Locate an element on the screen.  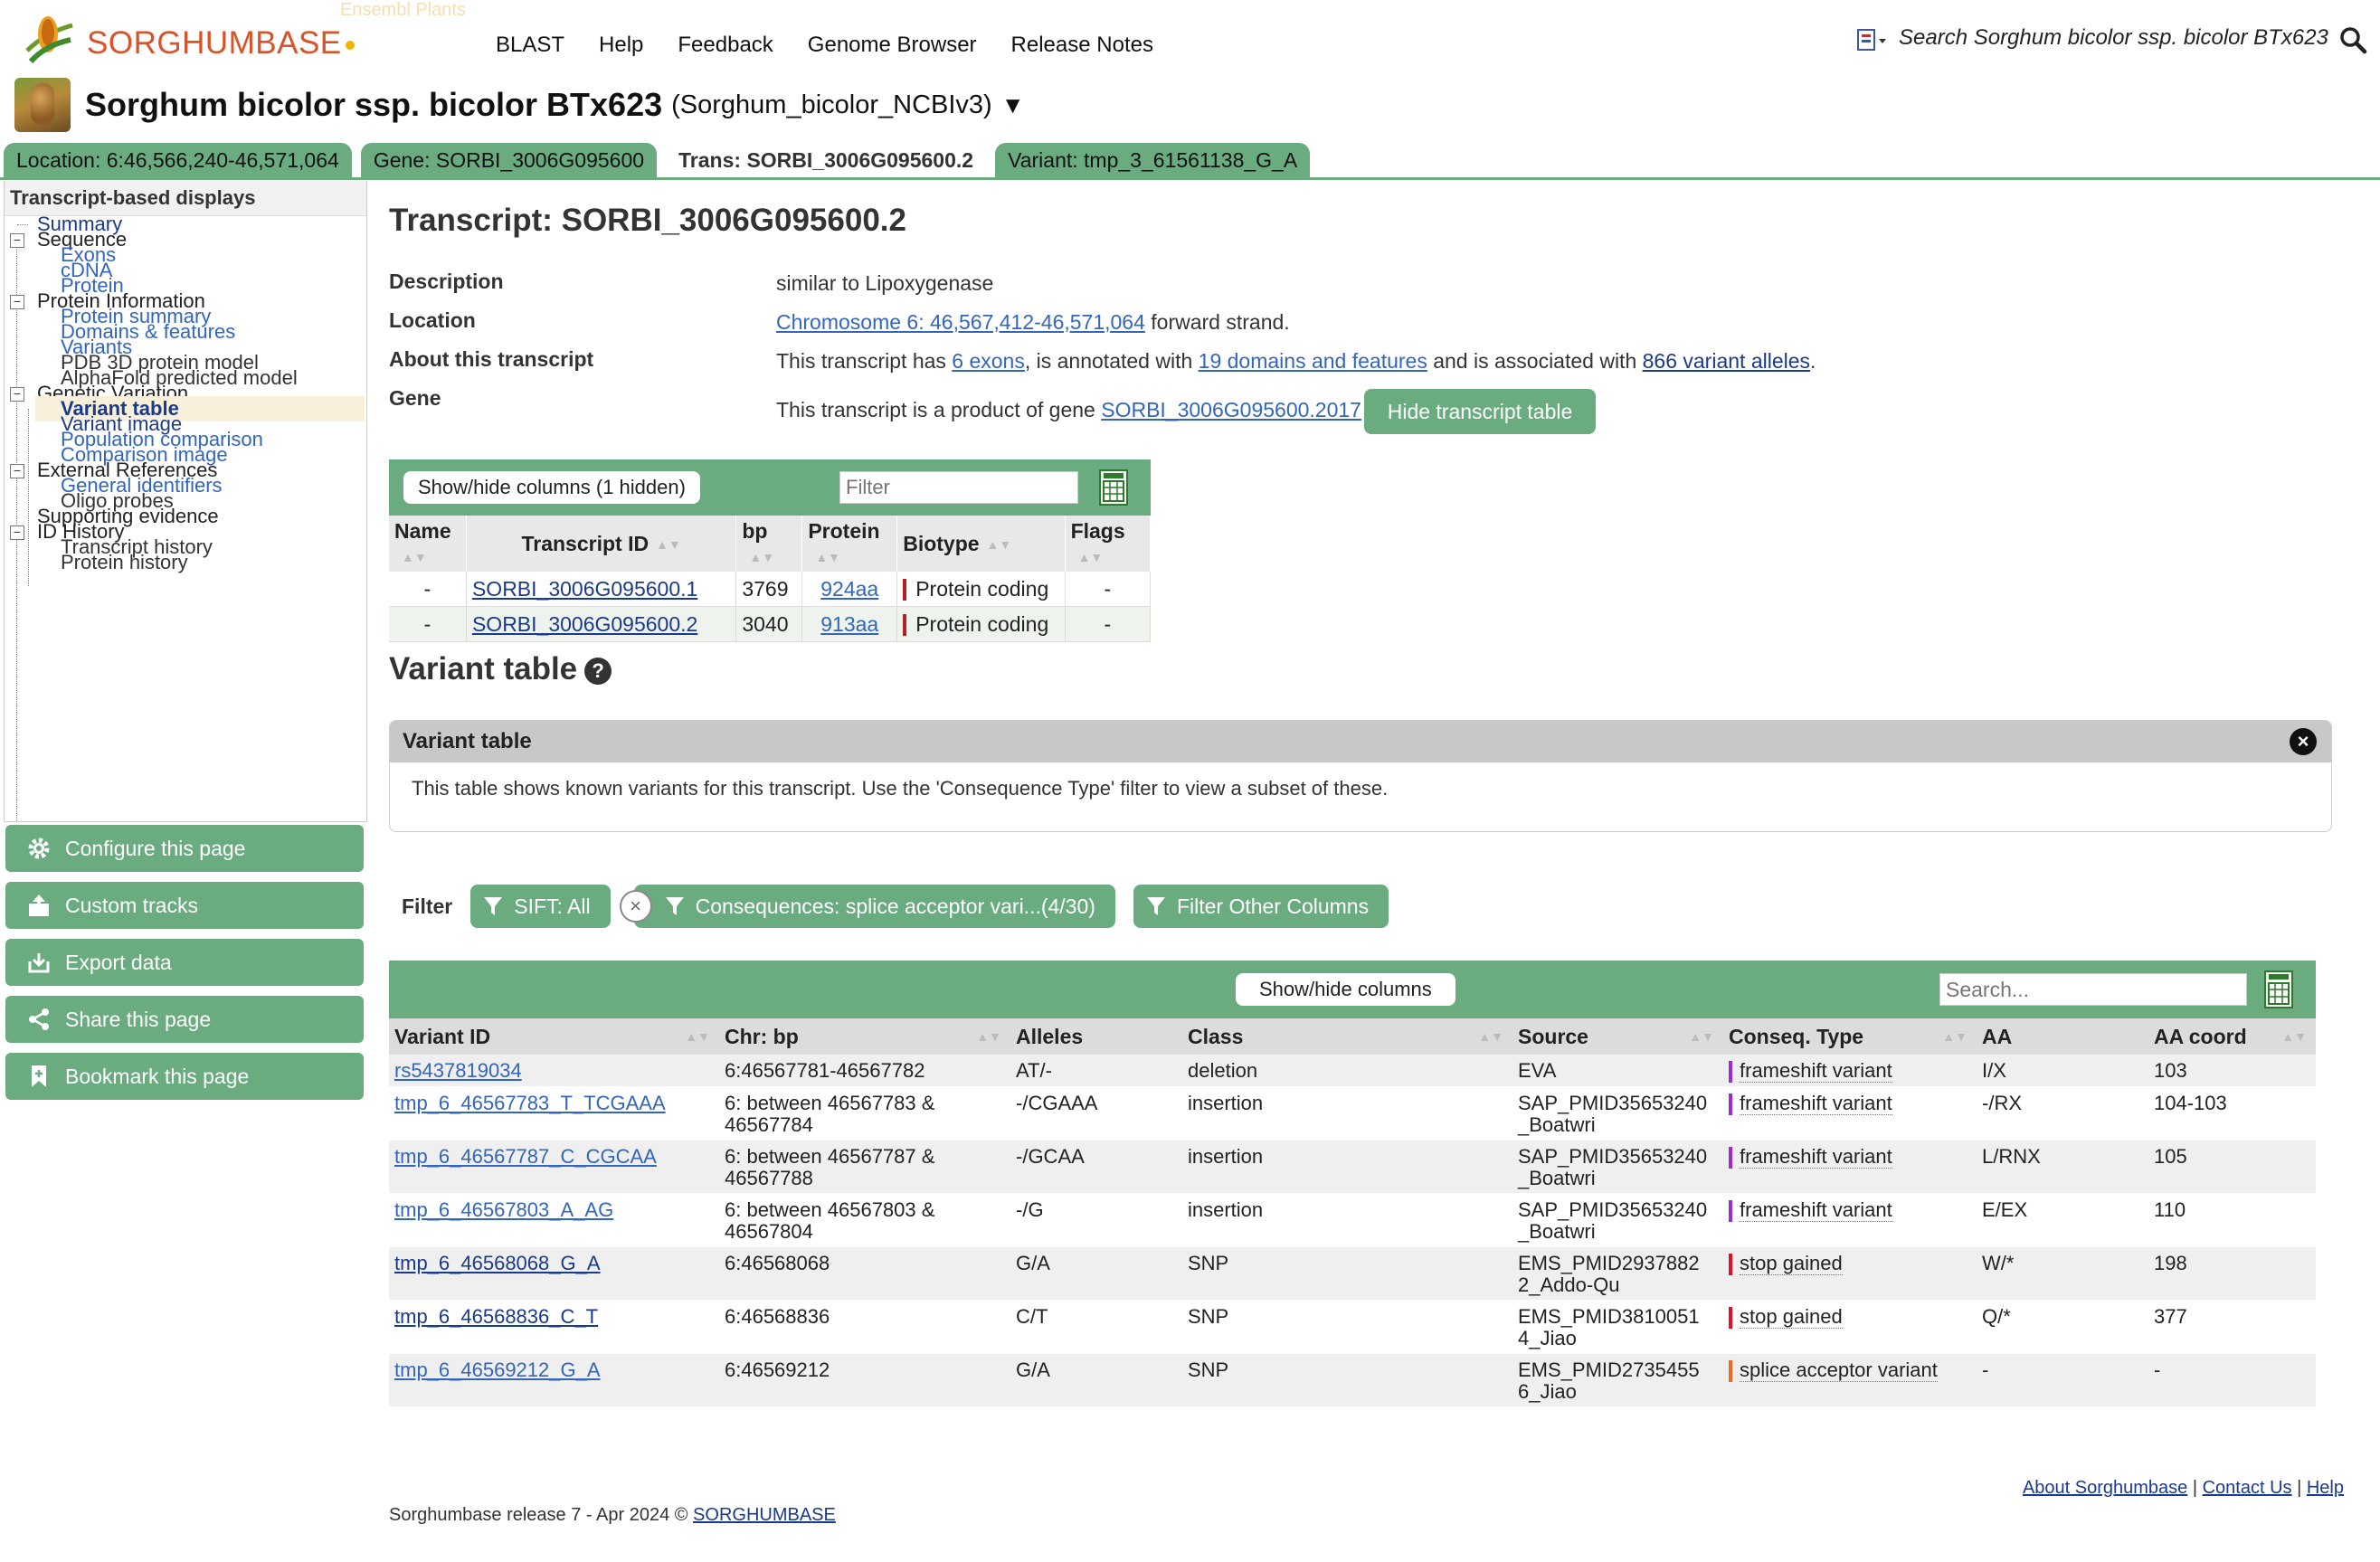
assembly-name: (Sorghum_bicolor_NCBIv3) is located at coordinates (831, 105).